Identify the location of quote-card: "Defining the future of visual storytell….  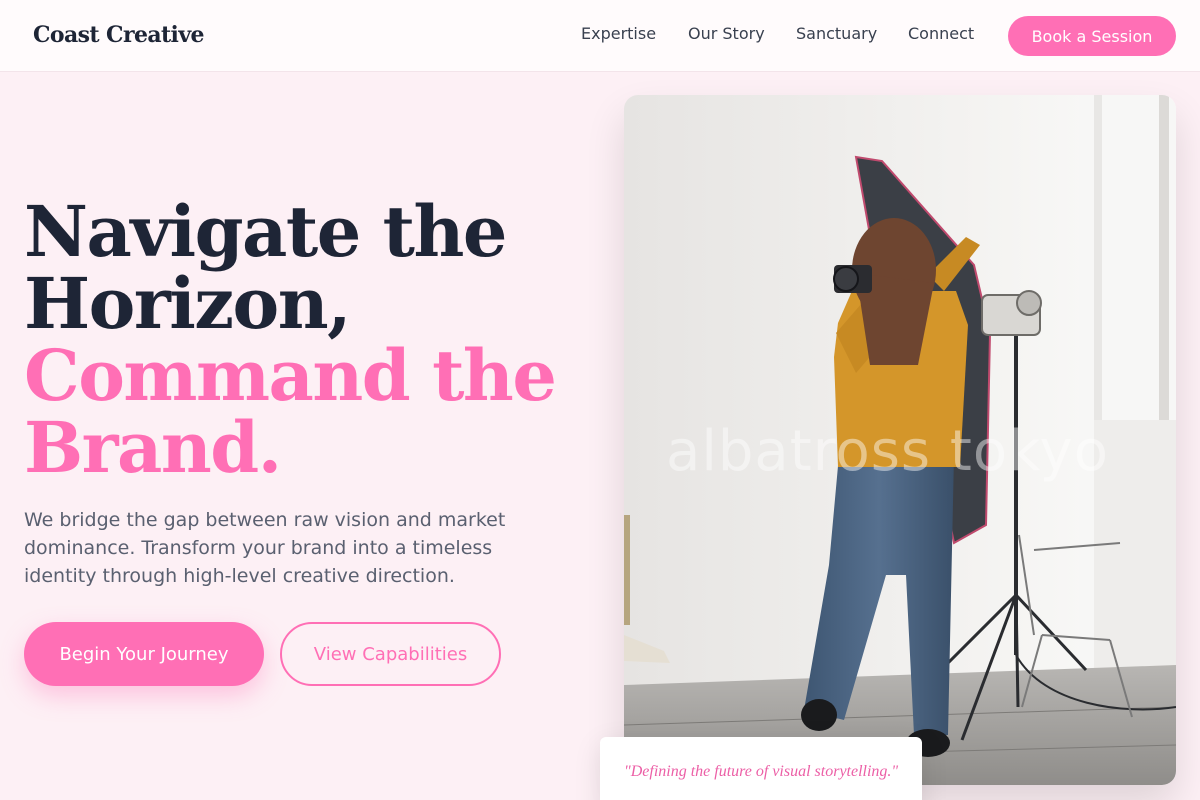
(761, 768).